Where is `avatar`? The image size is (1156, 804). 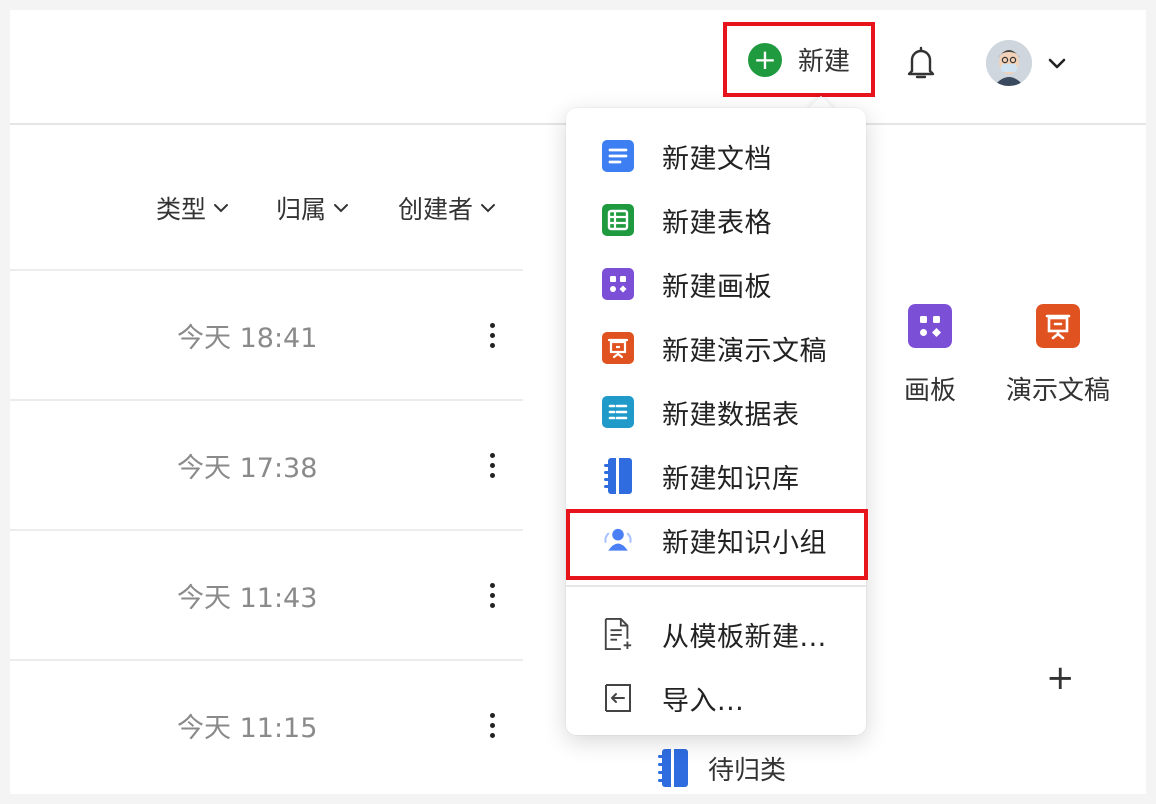 avatar is located at coordinates (1009, 63).